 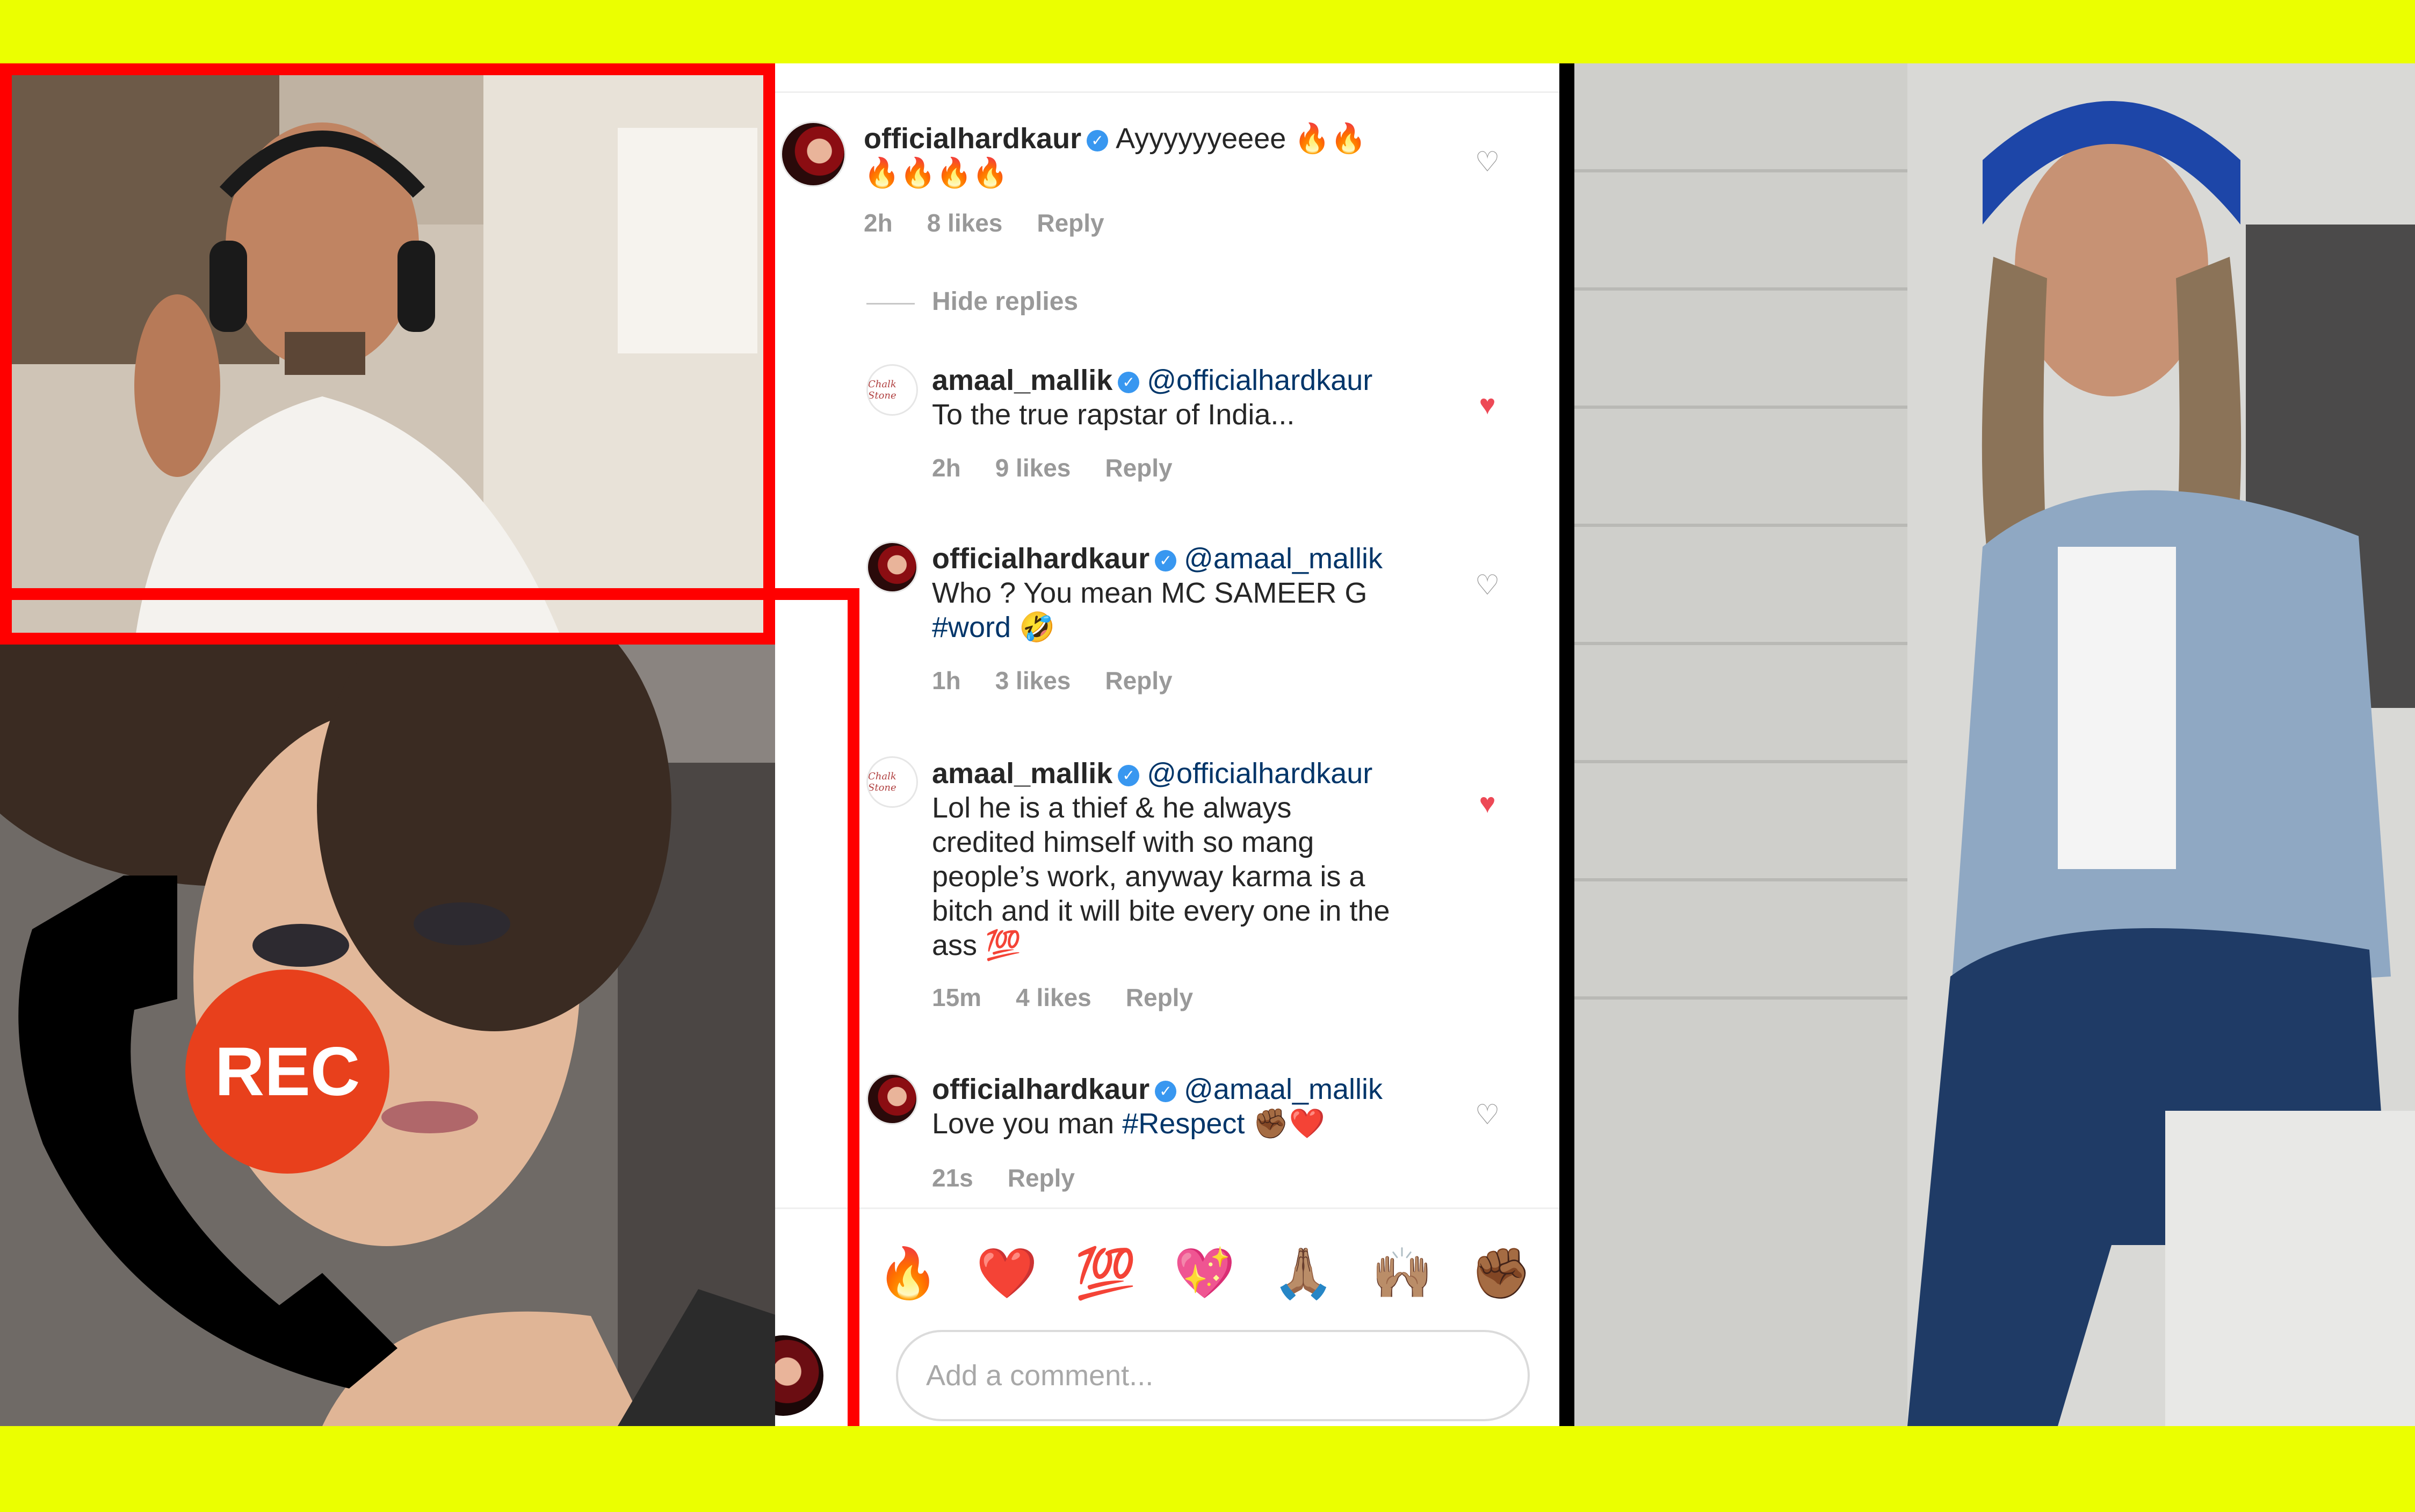 What do you see at coordinates (1007, 1273) in the screenshot?
I see `emoji-heart: ❤️` at bounding box center [1007, 1273].